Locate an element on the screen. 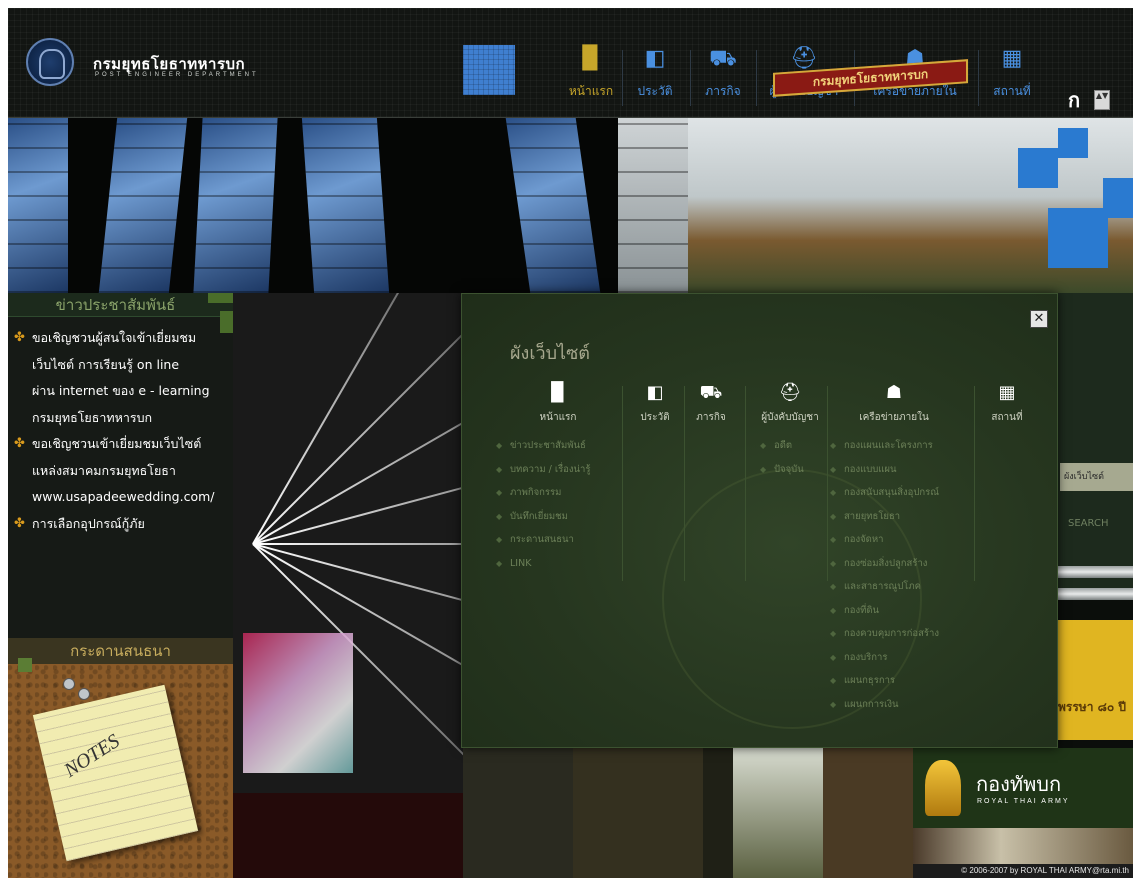 This screenshot has height=878, width=1133. news-line: ขอเชิญชวนผู้สนใจเข้าเยี่ยมชม is located at coordinates (114, 337).